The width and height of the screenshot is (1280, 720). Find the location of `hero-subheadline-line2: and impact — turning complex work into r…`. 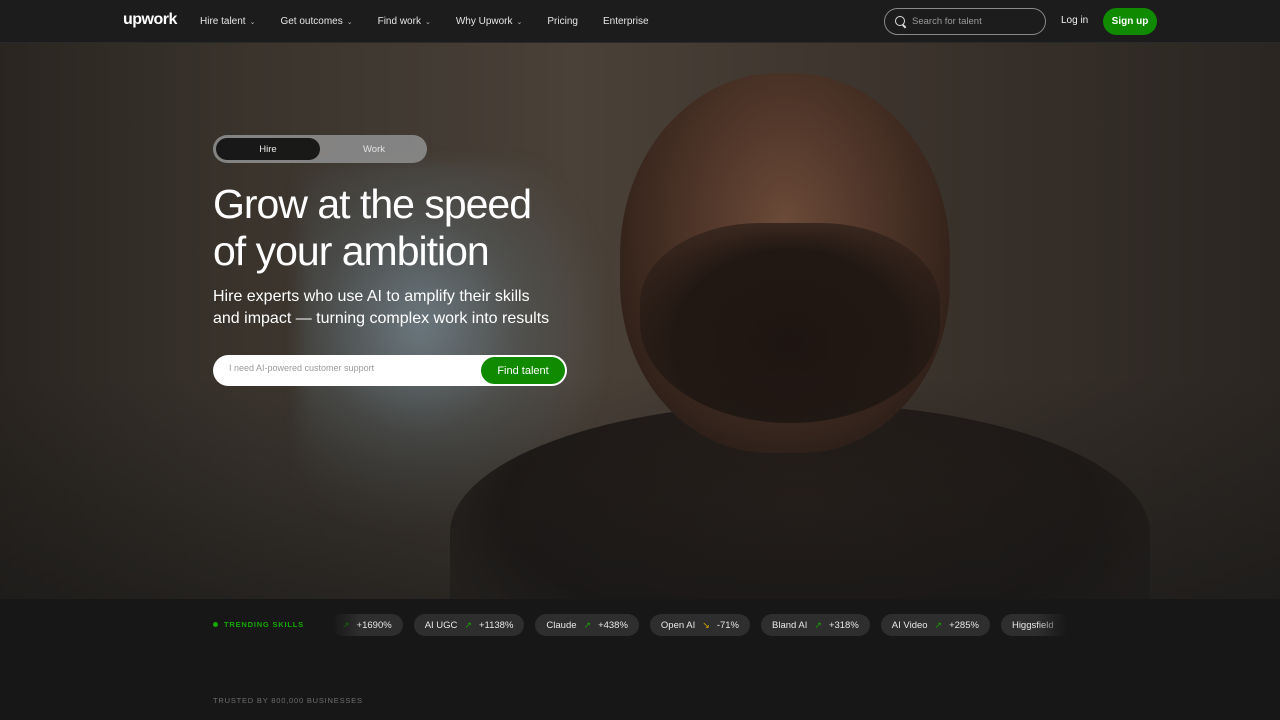

hero-subheadline-line2: and impact — turning complex work into r… is located at coordinates (381, 318).